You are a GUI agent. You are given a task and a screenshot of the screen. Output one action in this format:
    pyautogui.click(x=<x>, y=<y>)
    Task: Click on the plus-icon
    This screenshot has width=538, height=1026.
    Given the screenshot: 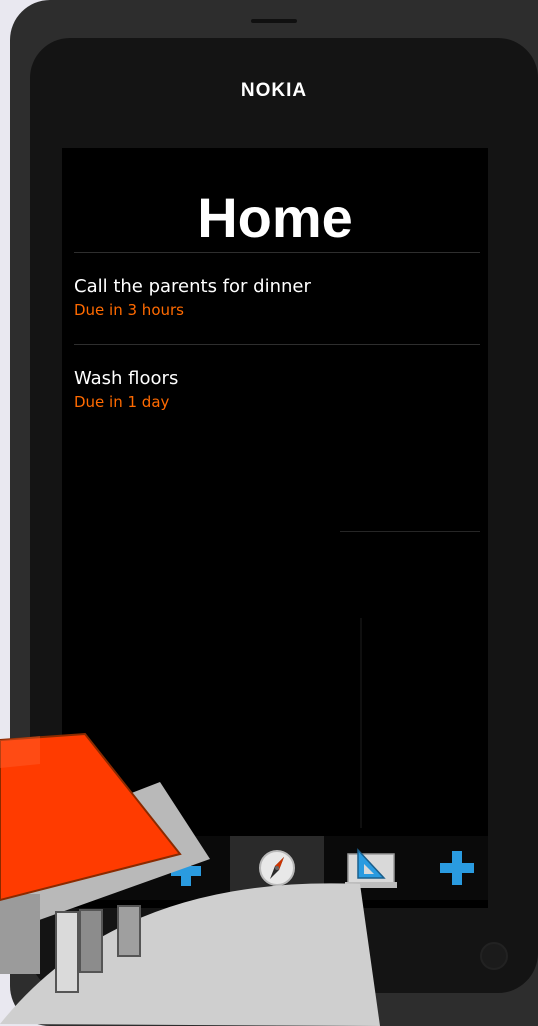 What is the action you would take?
    pyautogui.click(x=457, y=868)
    